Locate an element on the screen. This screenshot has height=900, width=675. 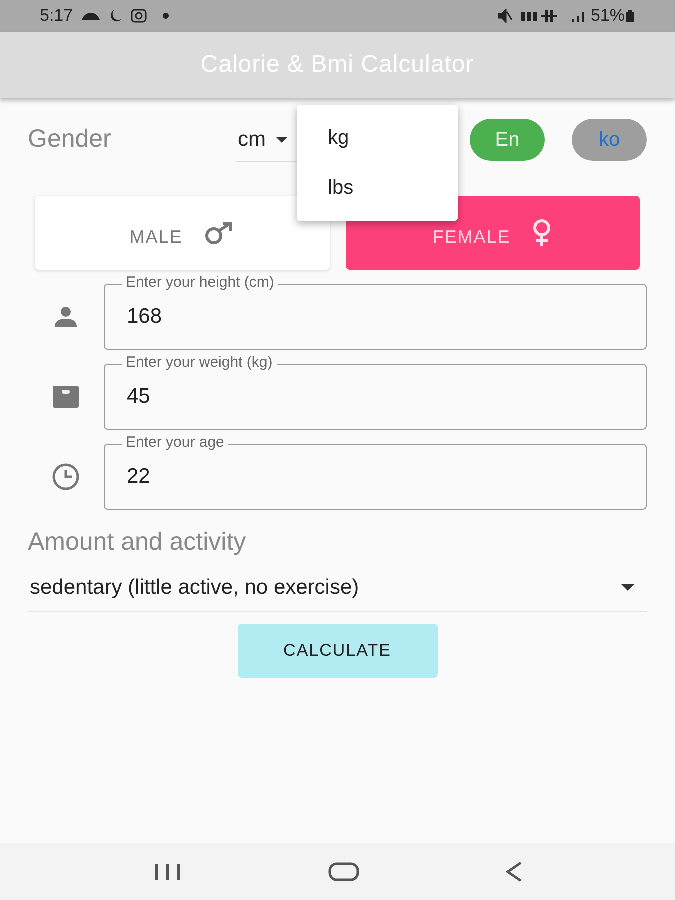
clock-icon is located at coordinates (66, 477).